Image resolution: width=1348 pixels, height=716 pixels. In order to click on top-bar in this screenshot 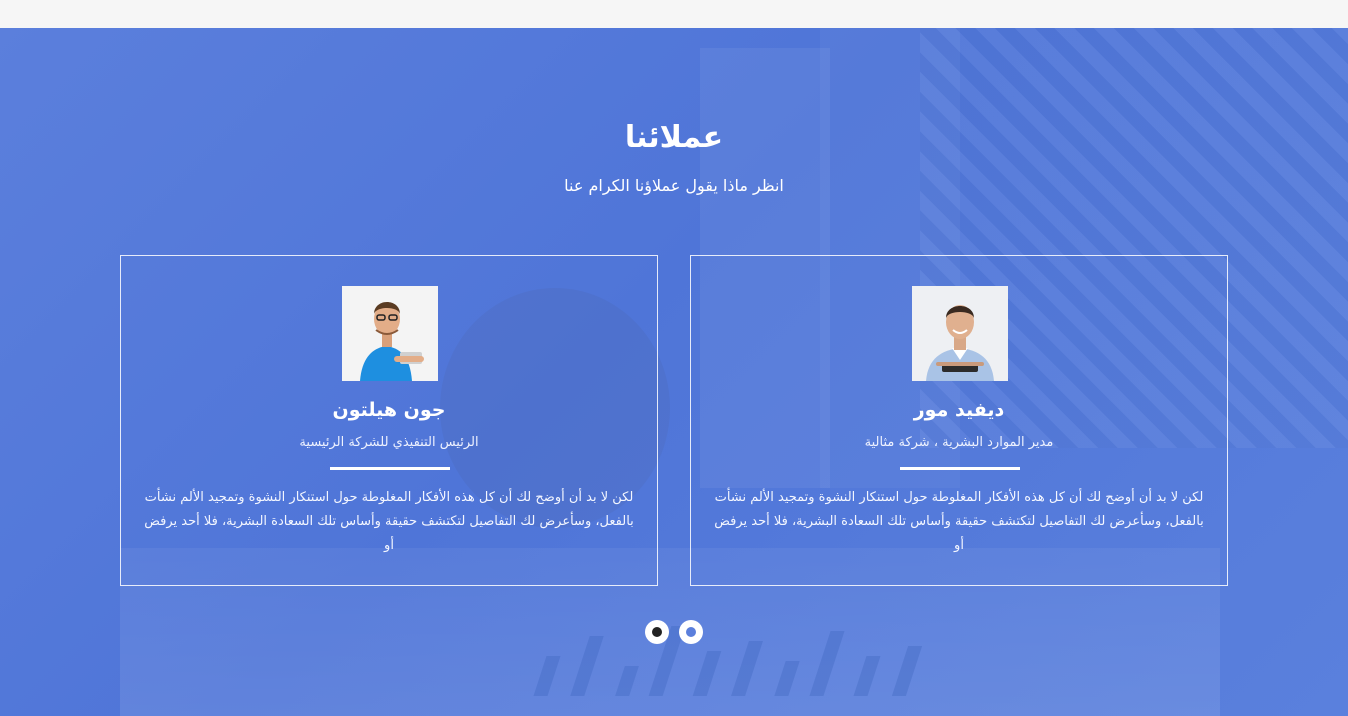, I will do `click(674, 14)`.